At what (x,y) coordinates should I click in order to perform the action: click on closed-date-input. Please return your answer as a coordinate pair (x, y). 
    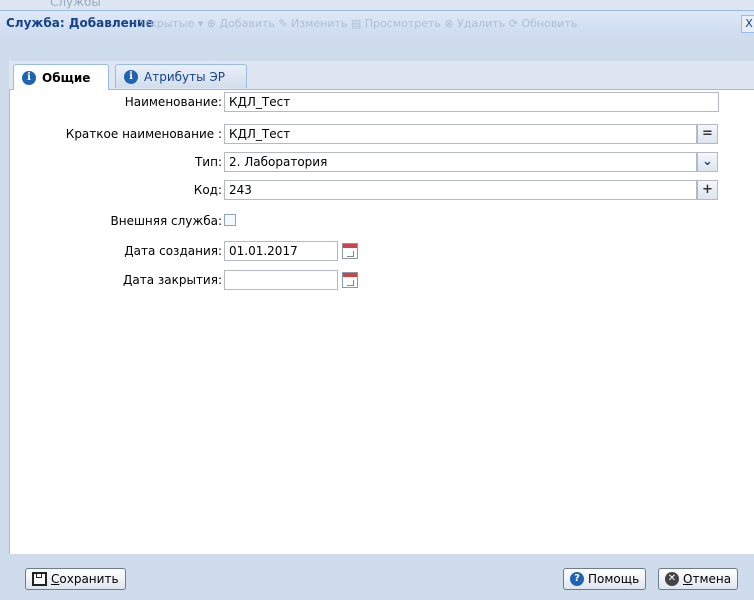
    Looking at the image, I should click on (281, 280).